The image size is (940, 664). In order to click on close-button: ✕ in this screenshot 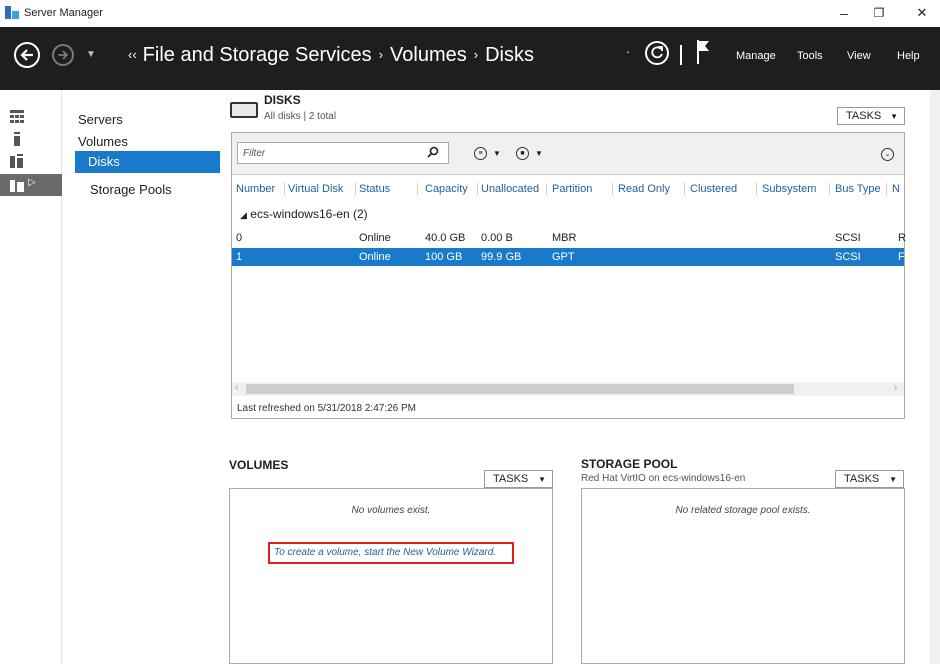, I will do `click(922, 13)`.